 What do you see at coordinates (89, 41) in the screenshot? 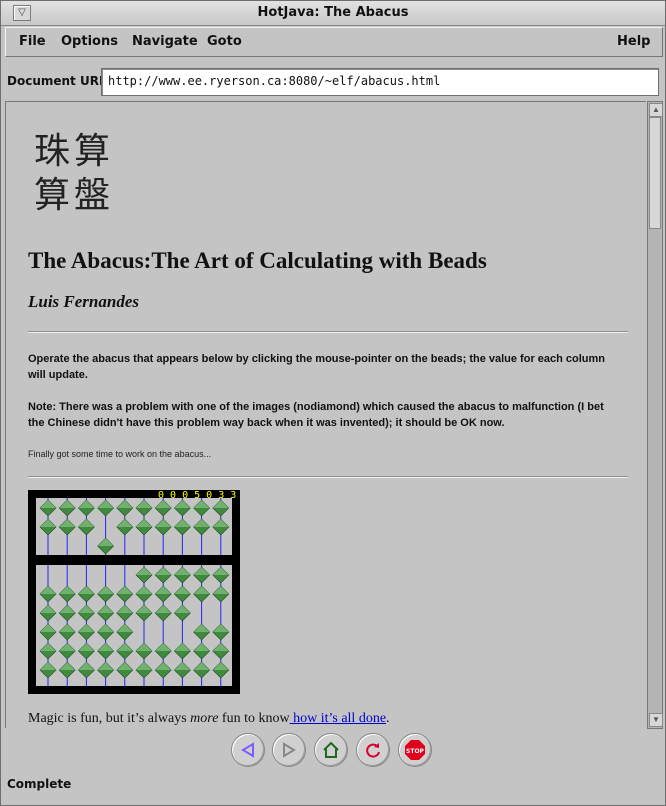
I see `menu-options: Options` at bounding box center [89, 41].